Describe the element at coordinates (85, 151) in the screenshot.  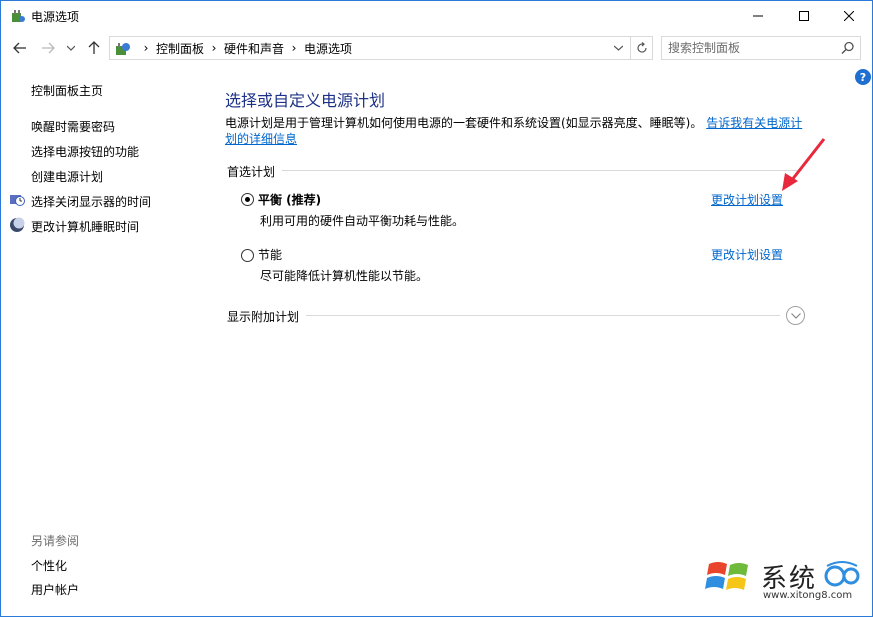
I see `sidebar-item-power-button: 选择电源按钮的功能` at that location.